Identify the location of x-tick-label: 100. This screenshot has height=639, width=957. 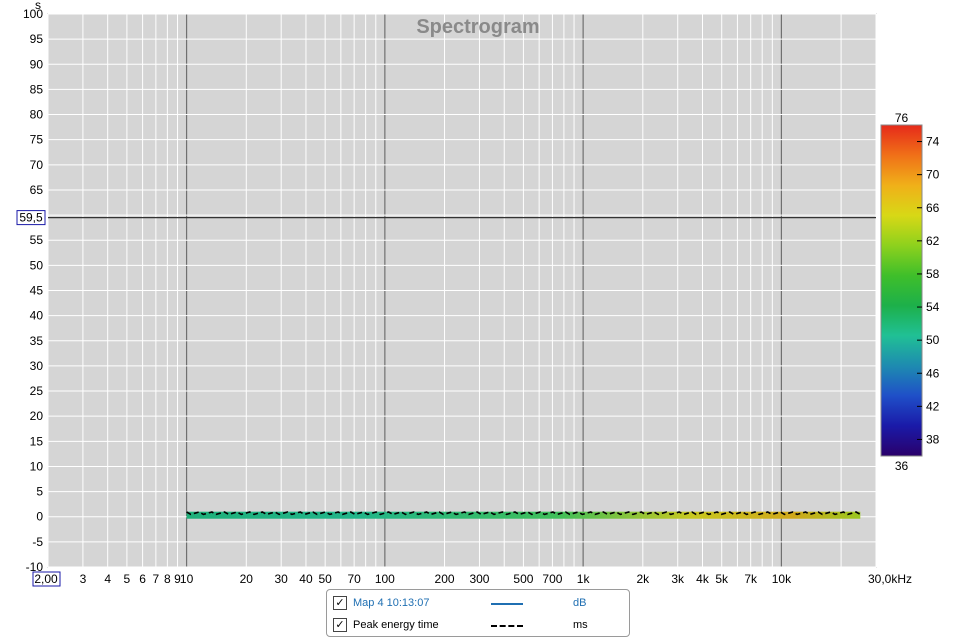
(385, 579).